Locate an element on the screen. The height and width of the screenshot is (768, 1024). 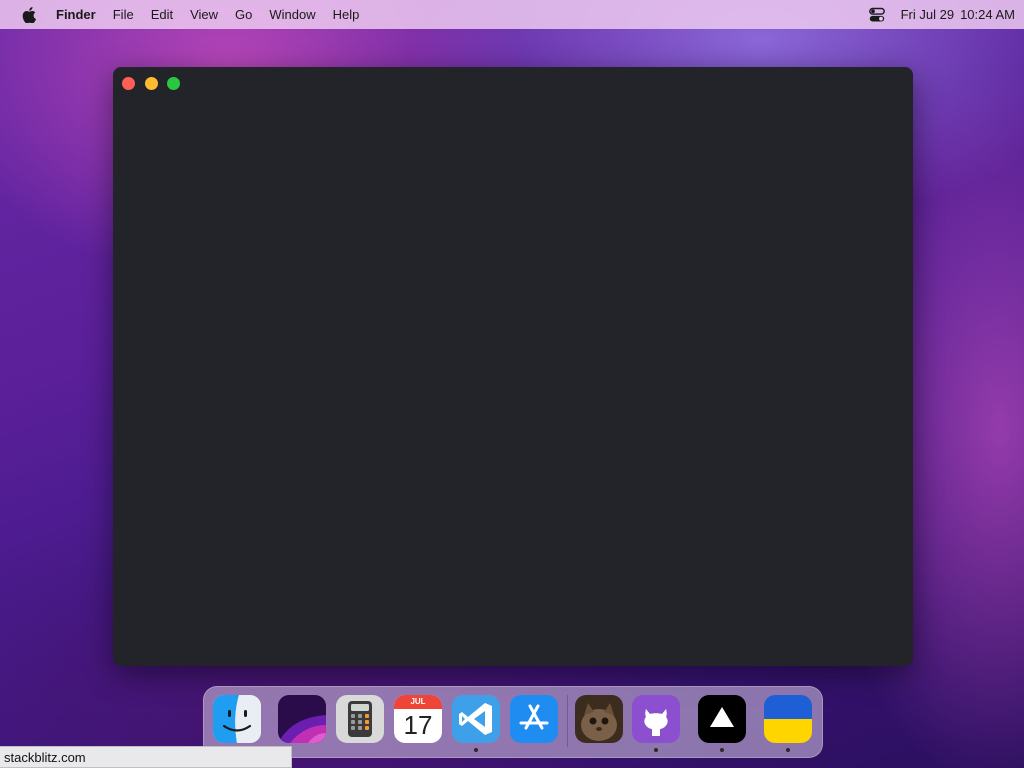
github-icon is located at coordinates (656, 719).